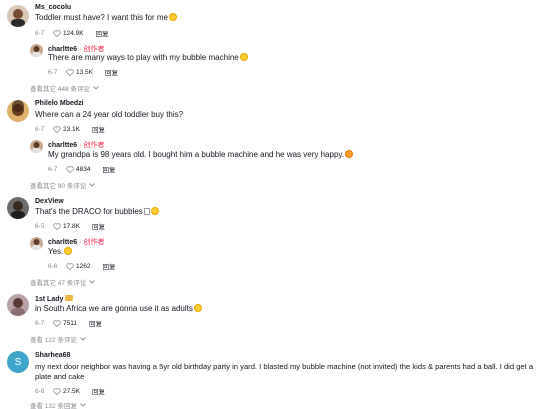  I want to click on comment-meta: 6-6 27.5K 回复, so click(70, 391).